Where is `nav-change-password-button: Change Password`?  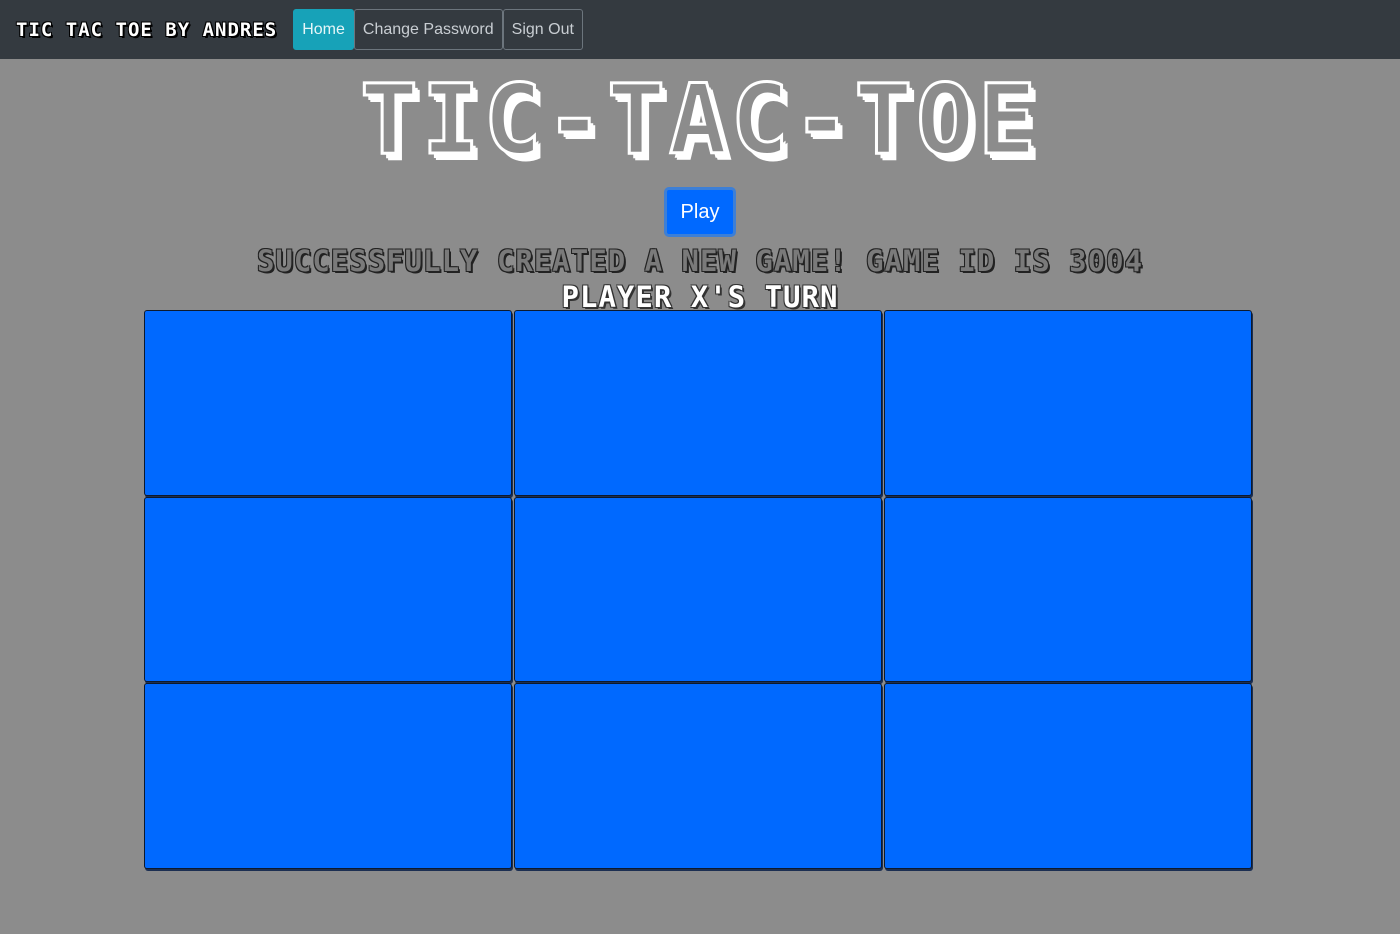 nav-change-password-button: Change Password is located at coordinates (428, 29).